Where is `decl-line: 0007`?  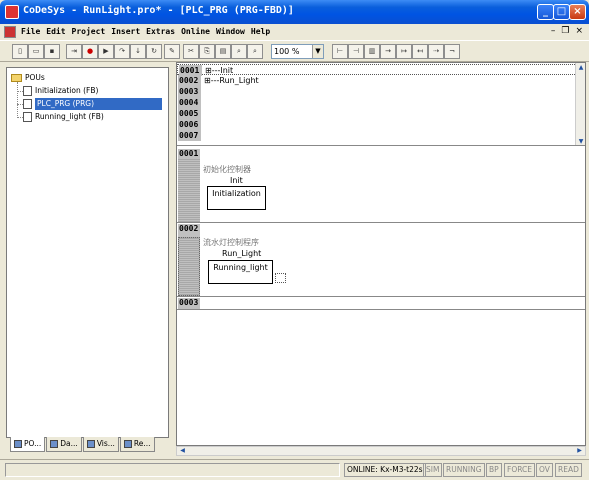 decl-line: 0007 is located at coordinates (377, 135).